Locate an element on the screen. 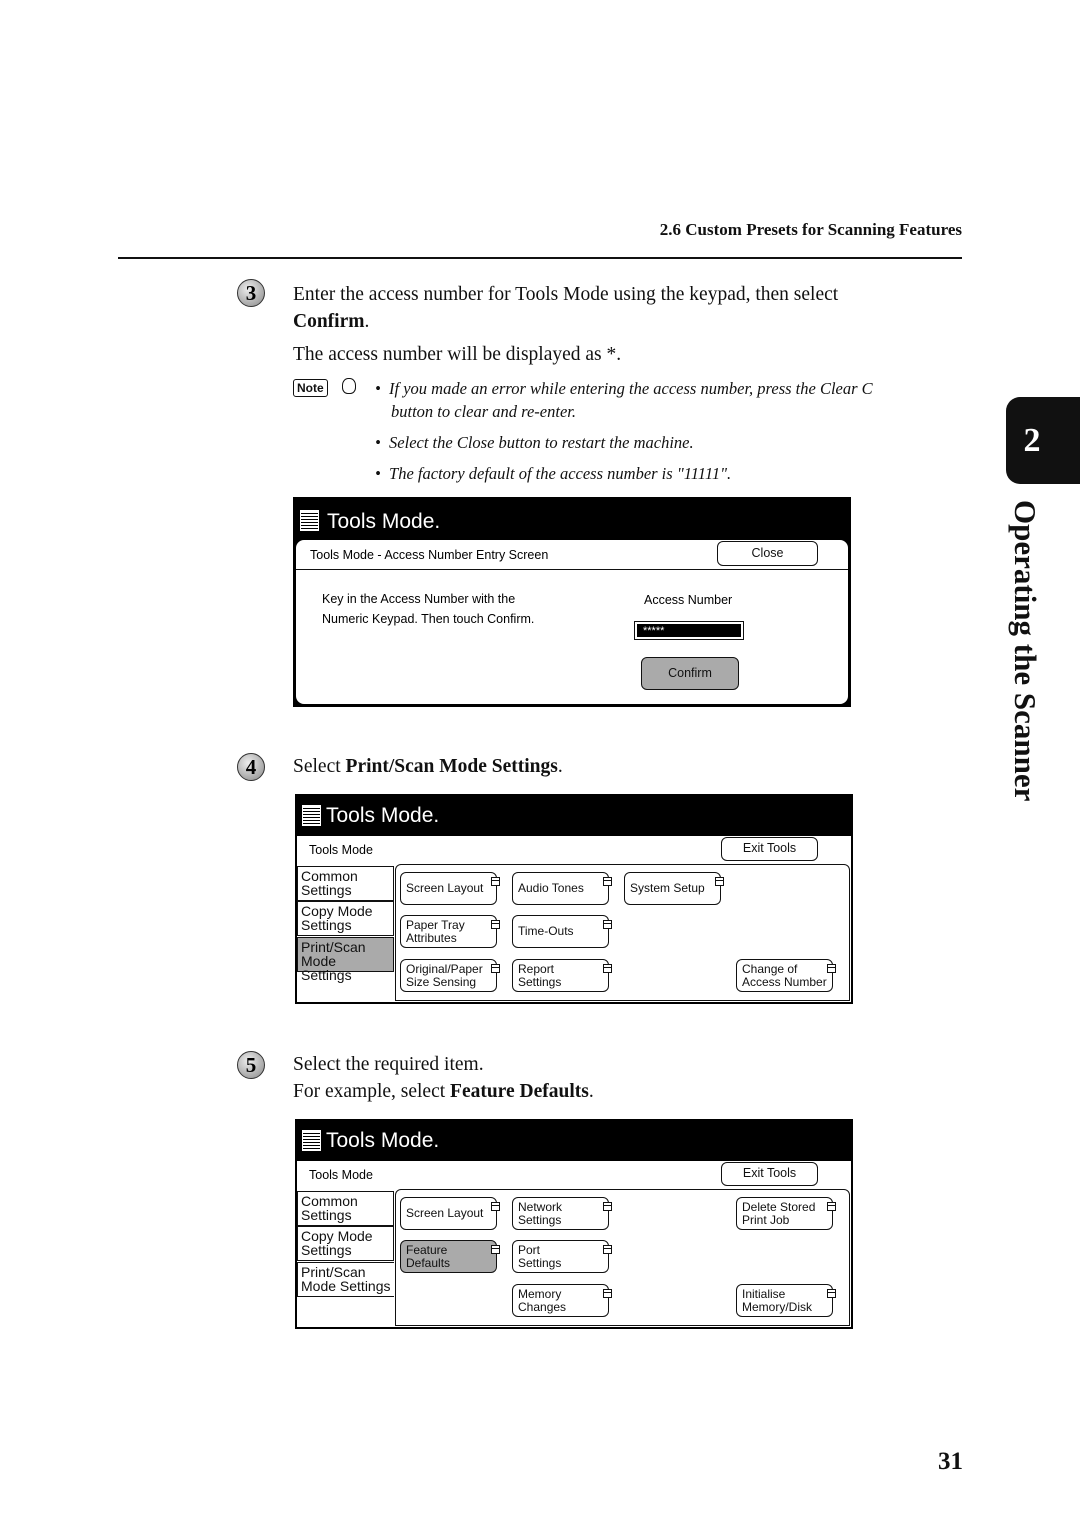 The height and width of the screenshot is (1528, 1080). confirm-bold: Confirm is located at coordinates (329, 321).